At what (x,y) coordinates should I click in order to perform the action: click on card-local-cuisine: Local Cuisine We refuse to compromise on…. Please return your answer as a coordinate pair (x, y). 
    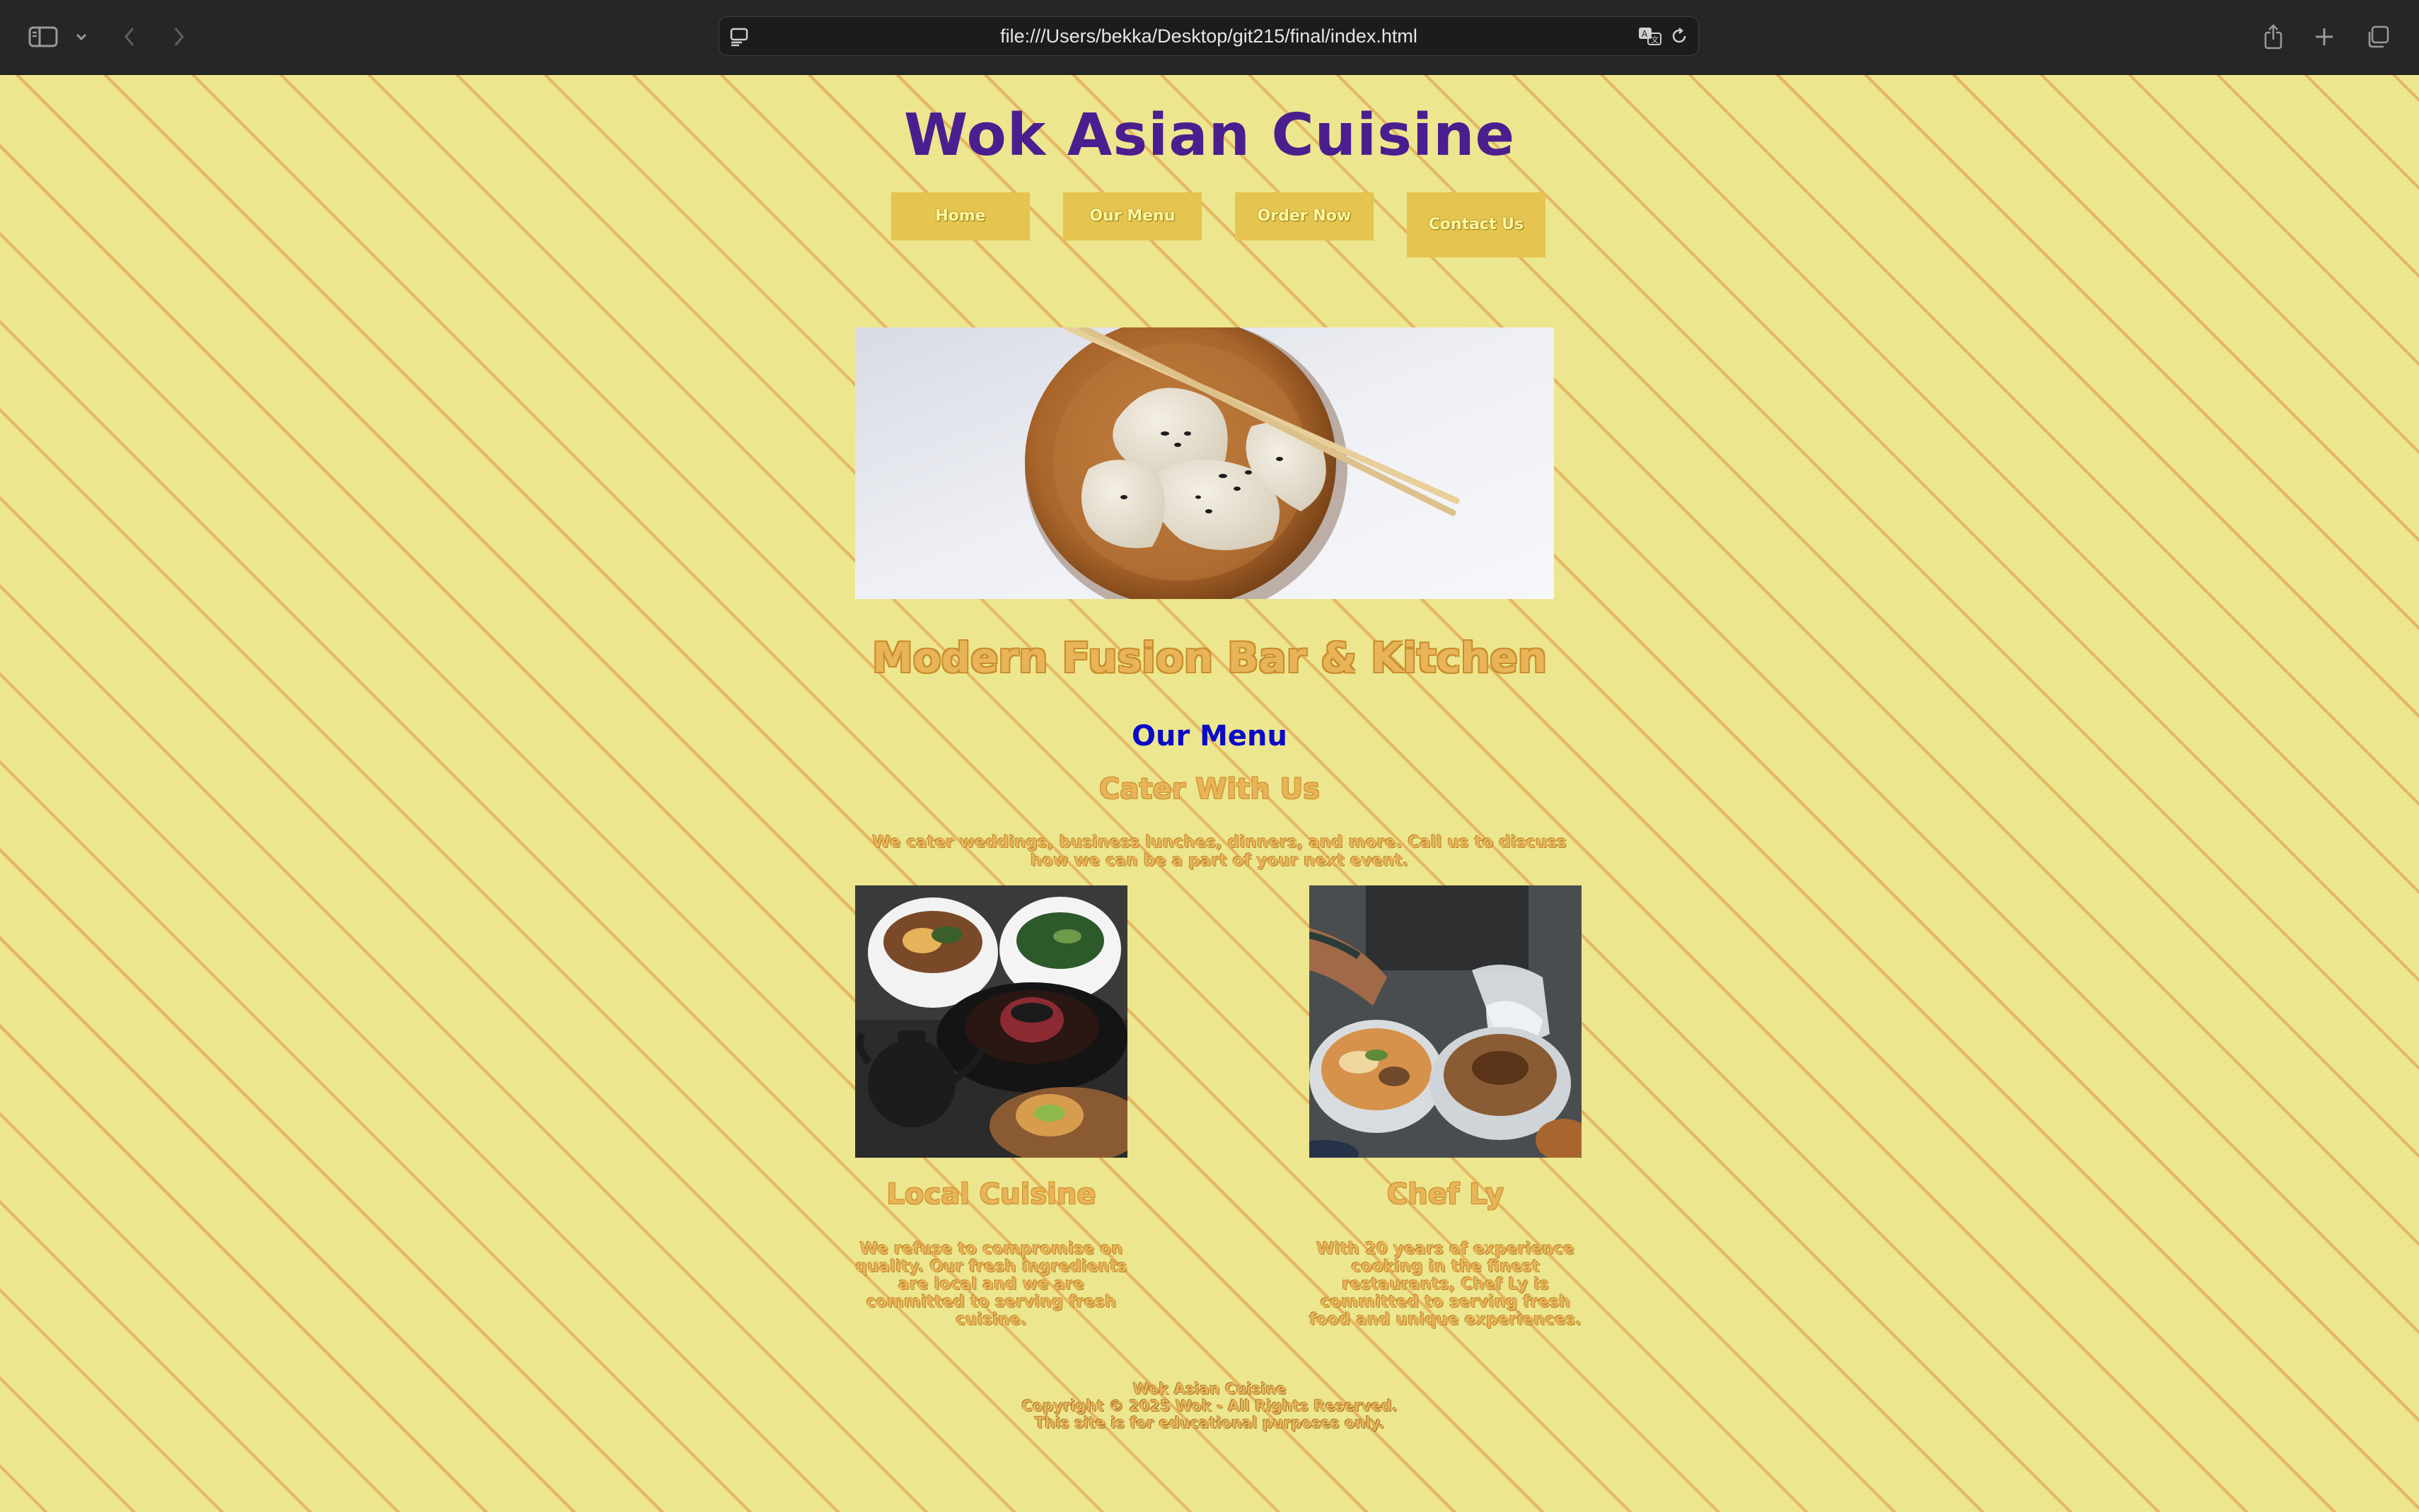
    Looking at the image, I should click on (991, 1107).